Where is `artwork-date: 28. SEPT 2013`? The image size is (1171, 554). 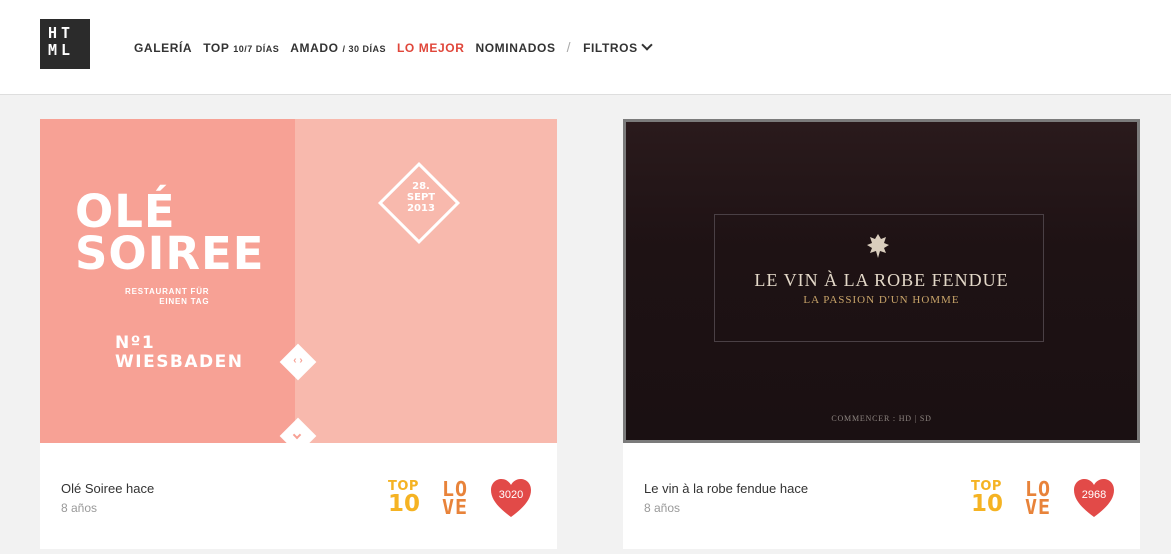
artwork-date: 28. SEPT 2013 is located at coordinates (421, 197).